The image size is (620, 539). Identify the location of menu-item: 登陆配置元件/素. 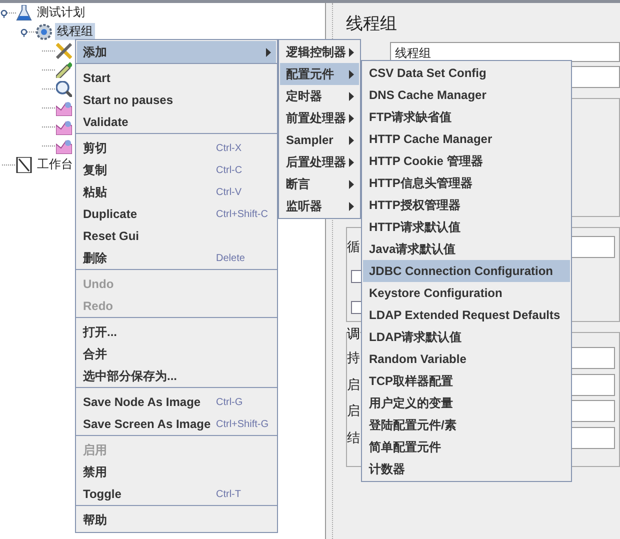
(466, 425).